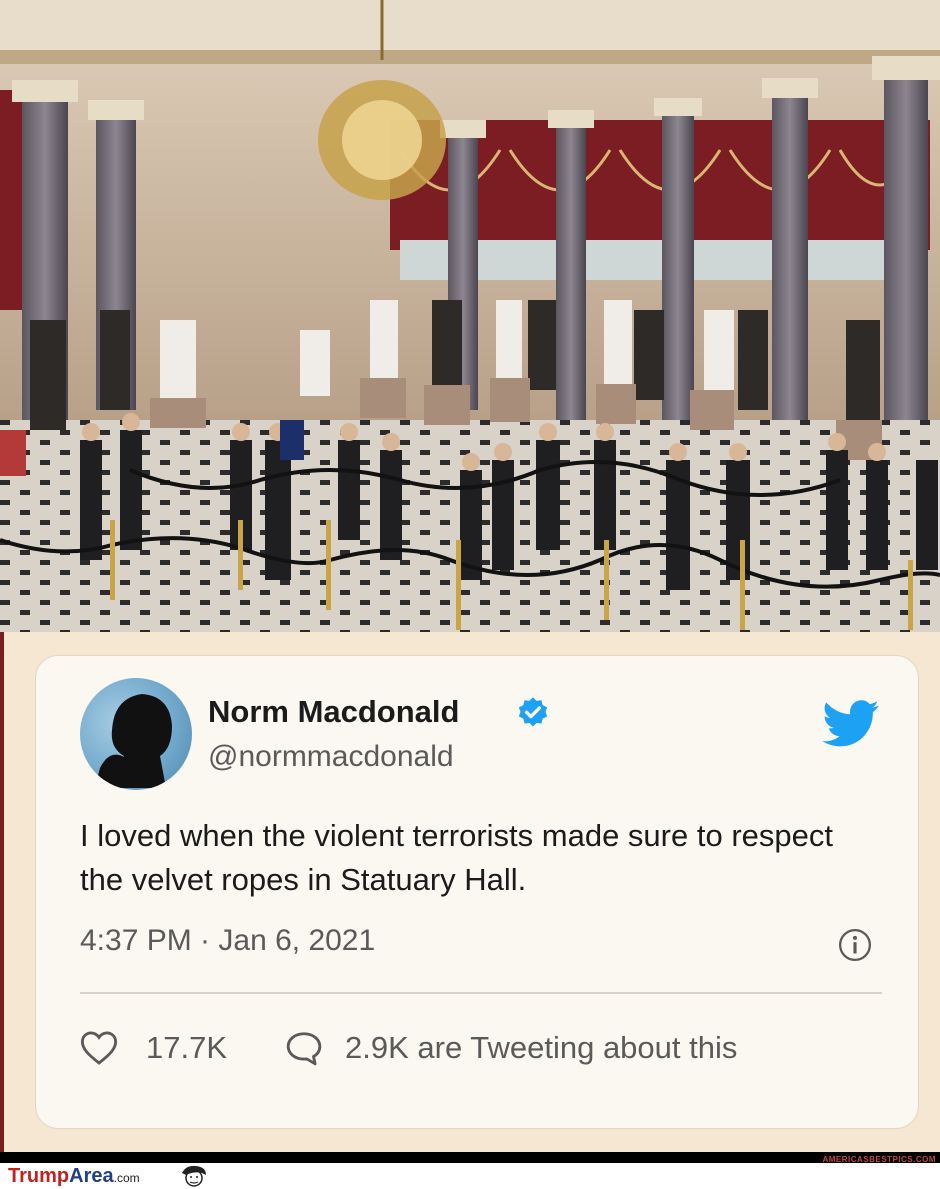  What do you see at coordinates (194, 1176) in the screenshot?
I see `face-caricature-icon` at bounding box center [194, 1176].